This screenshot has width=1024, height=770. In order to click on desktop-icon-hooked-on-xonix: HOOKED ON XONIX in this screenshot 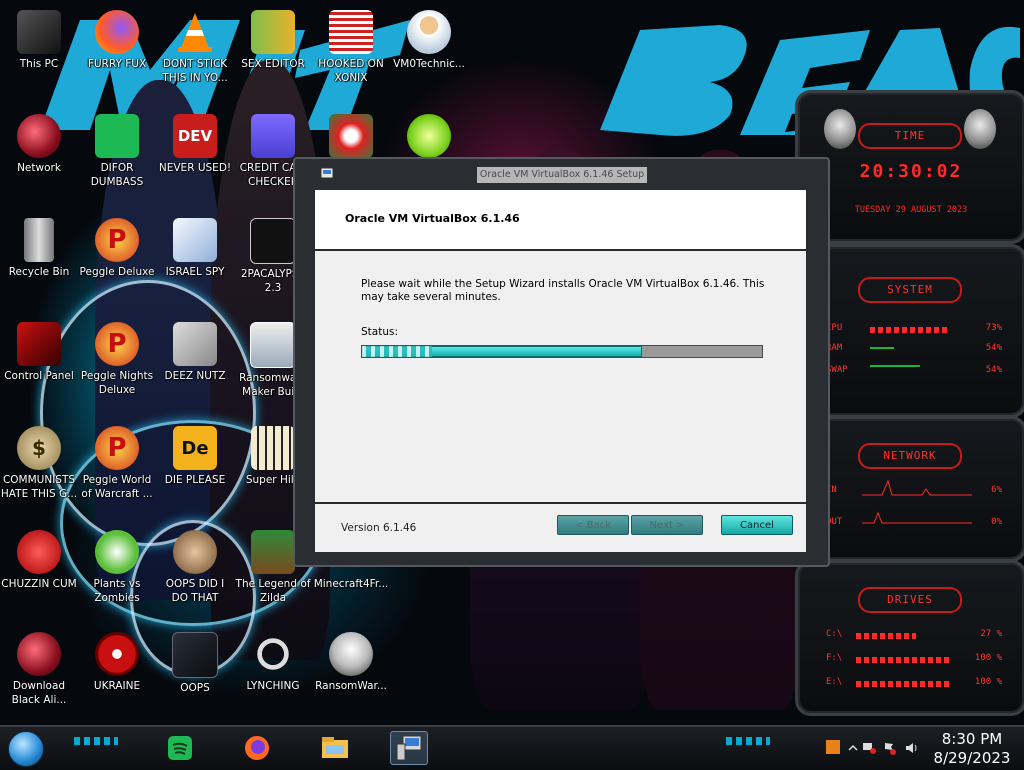, I will do `click(351, 54)`.